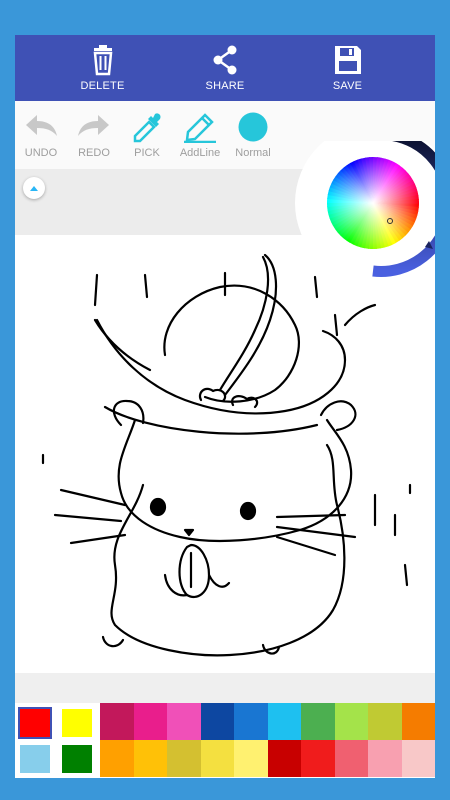 The width and height of the screenshot is (450, 800). What do you see at coordinates (102, 60) in the screenshot?
I see `trash-icon` at bounding box center [102, 60].